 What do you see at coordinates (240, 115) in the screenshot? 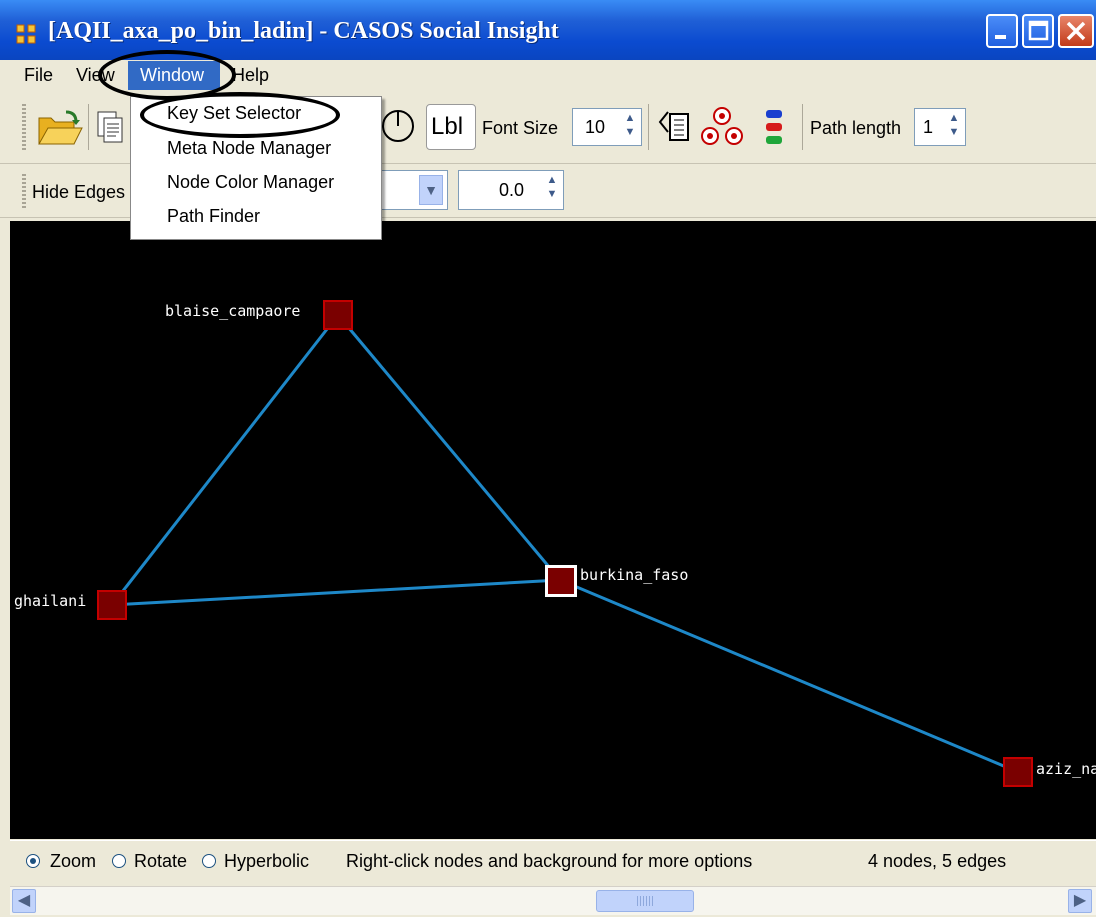
I see `annotation-oval-key-set-selector` at bounding box center [240, 115].